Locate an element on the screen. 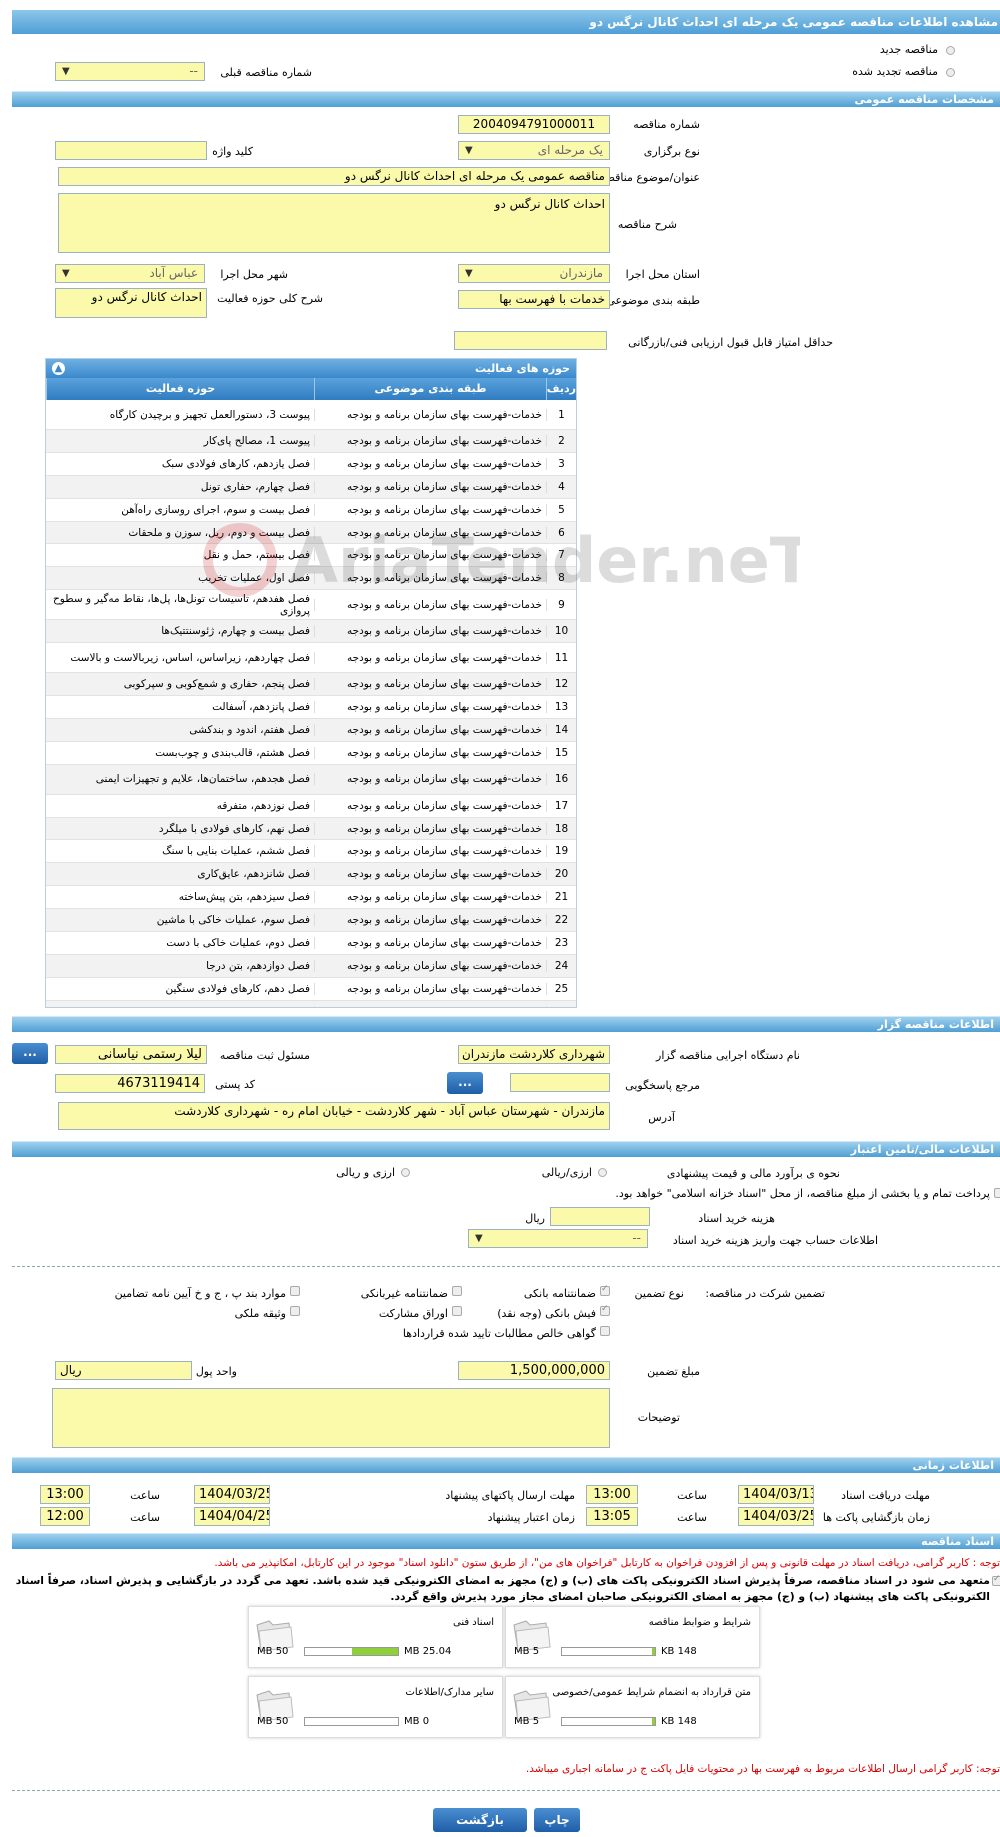 The image size is (1000, 1837). g4-label: فیش بانکی (وجه نقد) is located at coordinates (546, 1313).